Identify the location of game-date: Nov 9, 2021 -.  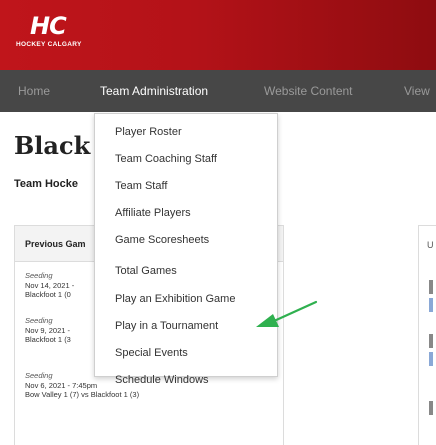
(48, 330).